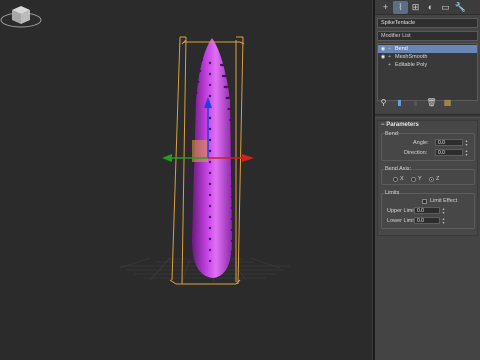 The image size is (480, 360). Describe the element at coordinates (431, 179) in the screenshot. I see `axis-z-radio` at that location.